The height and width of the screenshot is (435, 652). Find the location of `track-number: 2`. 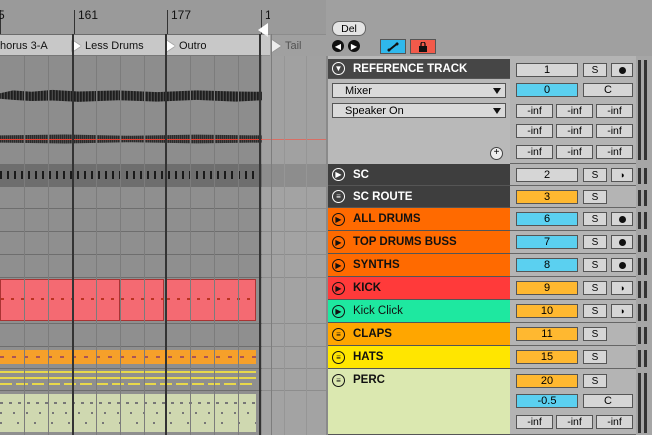

track-number: 2 is located at coordinates (547, 175).